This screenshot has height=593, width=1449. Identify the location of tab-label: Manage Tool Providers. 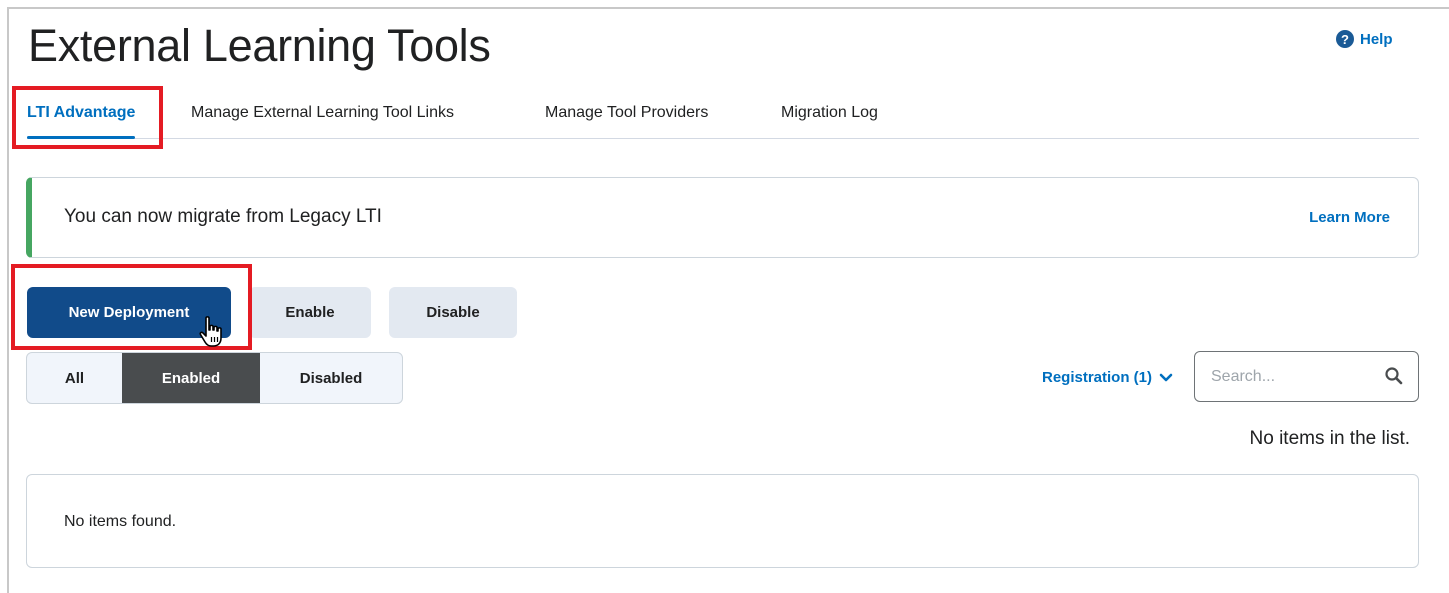
(627, 112).